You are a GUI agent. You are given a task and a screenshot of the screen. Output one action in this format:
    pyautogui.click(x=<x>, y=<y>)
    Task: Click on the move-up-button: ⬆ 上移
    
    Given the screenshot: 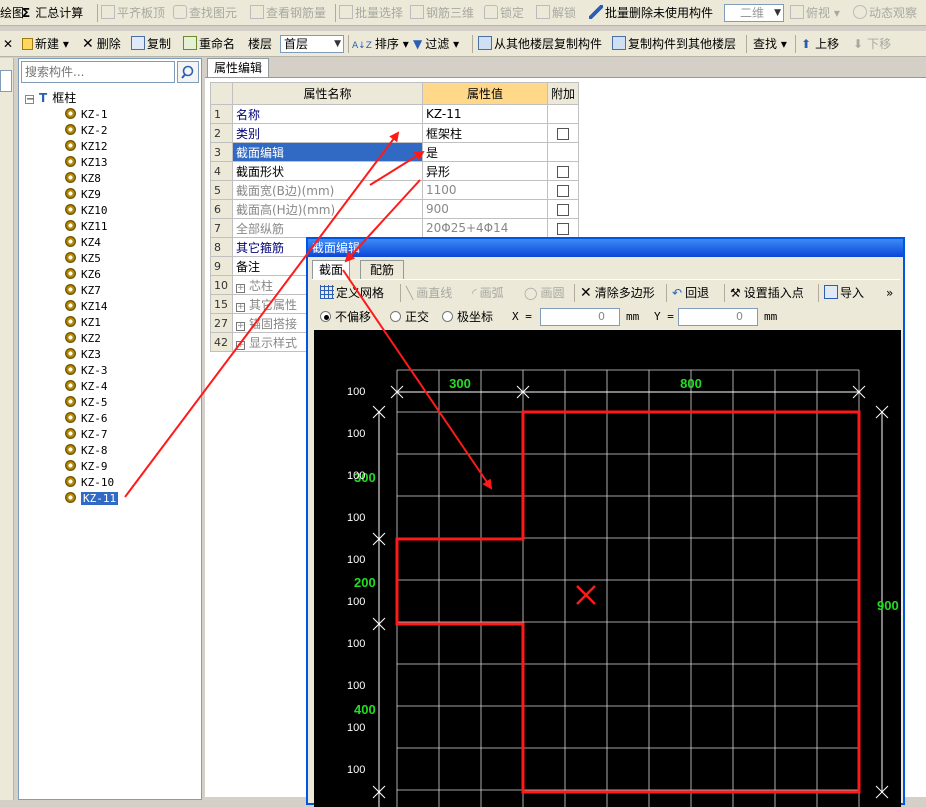 What is the action you would take?
    pyautogui.click(x=820, y=44)
    